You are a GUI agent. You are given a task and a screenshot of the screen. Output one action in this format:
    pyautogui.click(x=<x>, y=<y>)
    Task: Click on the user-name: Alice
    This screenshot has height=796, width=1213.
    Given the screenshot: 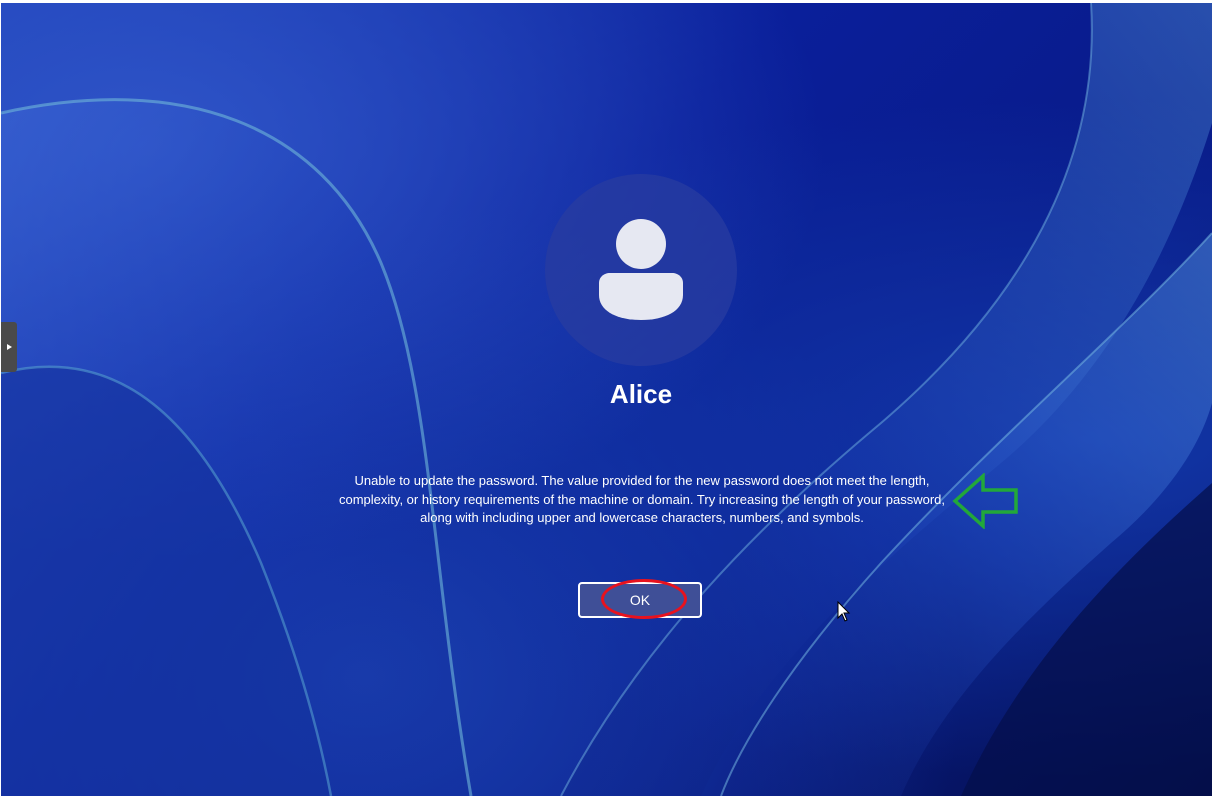 What is the action you would take?
    pyautogui.click(x=641, y=394)
    